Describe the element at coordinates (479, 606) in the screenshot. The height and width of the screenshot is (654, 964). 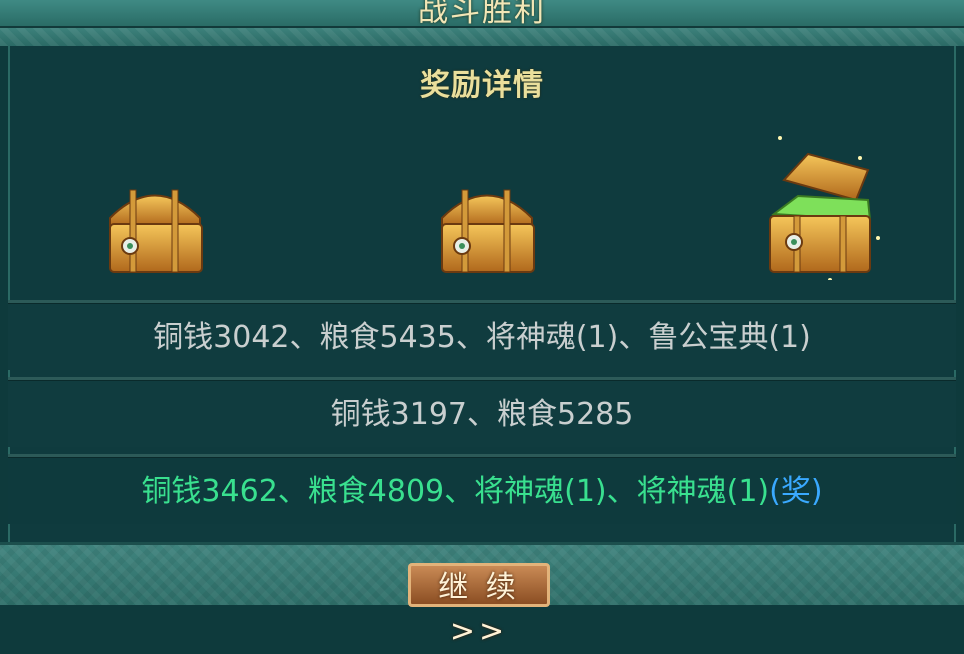
I see `continue-button: 继 续>>` at that location.